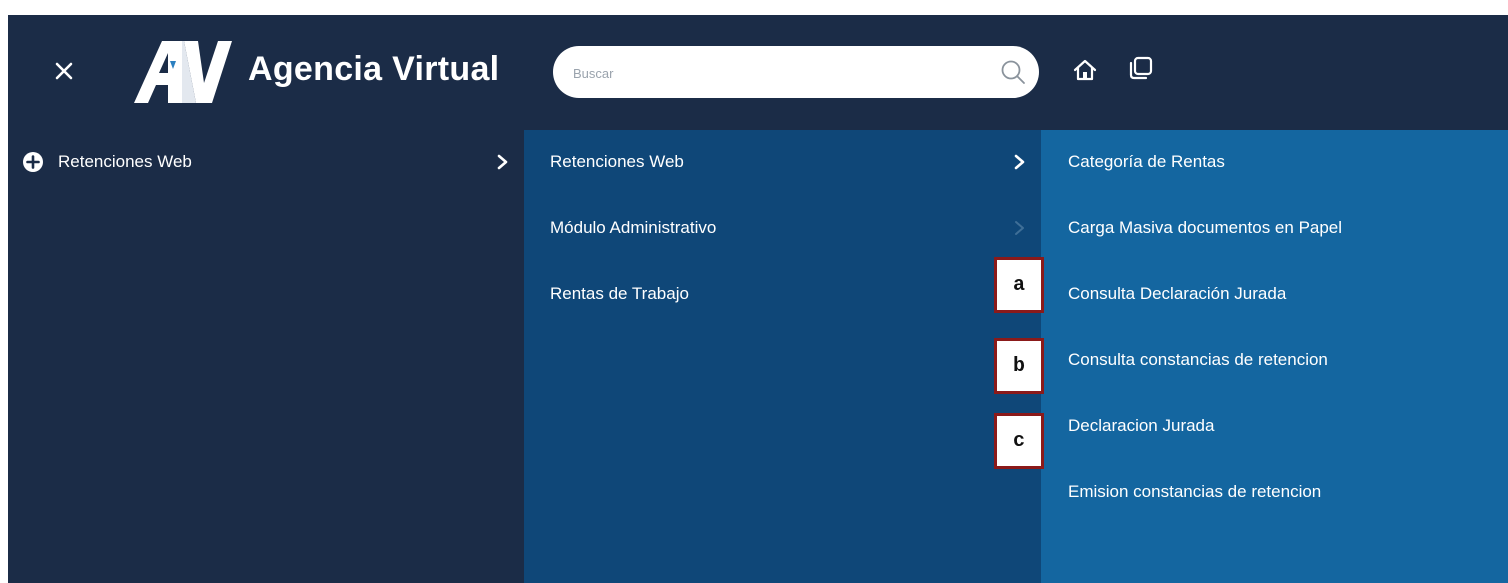  What do you see at coordinates (1019, 285) in the screenshot?
I see `annotation-marker-a: a` at bounding box center [1019, 285].